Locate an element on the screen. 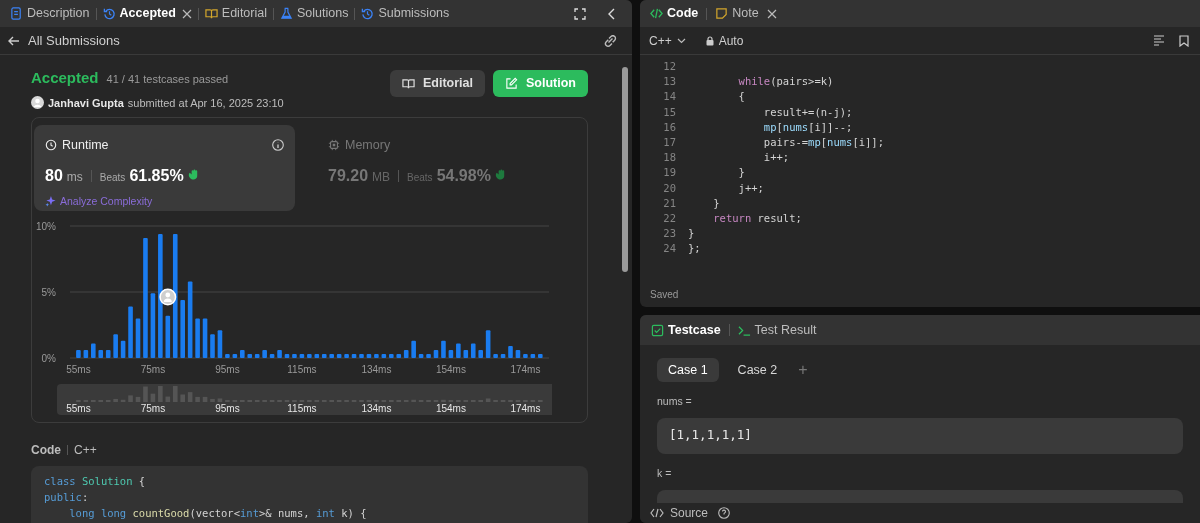  fullscreen-icon is located at coordinates (580, 13).